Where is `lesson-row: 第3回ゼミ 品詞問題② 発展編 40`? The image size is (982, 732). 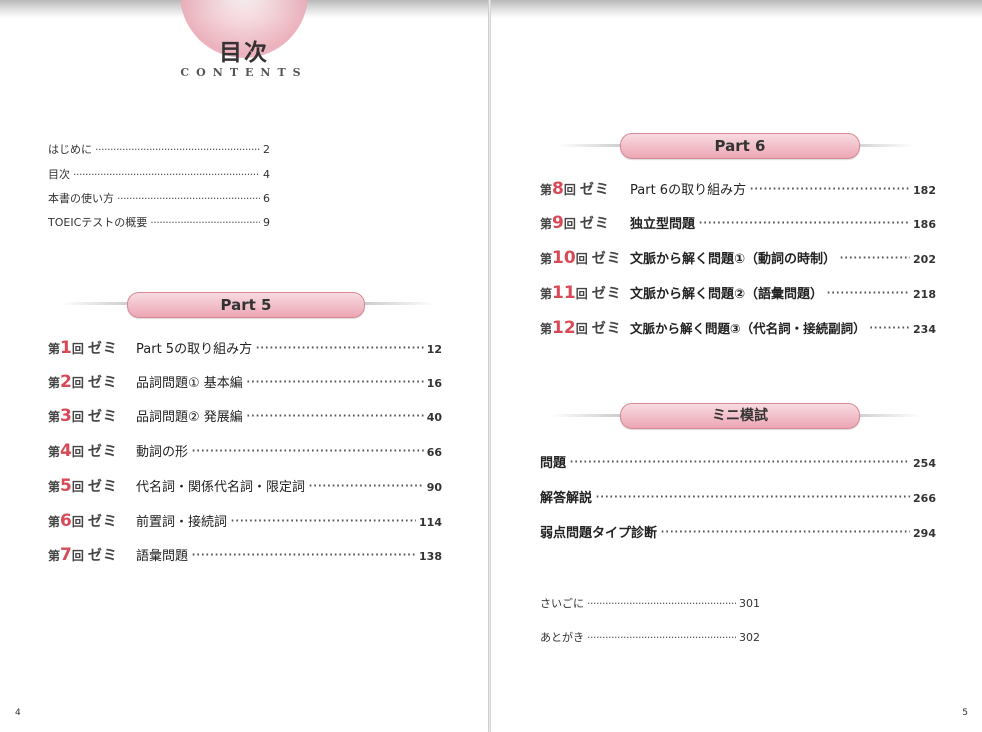
lesson-row: 第3回ゼミ 品詞問題② 発展編 40 is located at coordinates (245, 416).